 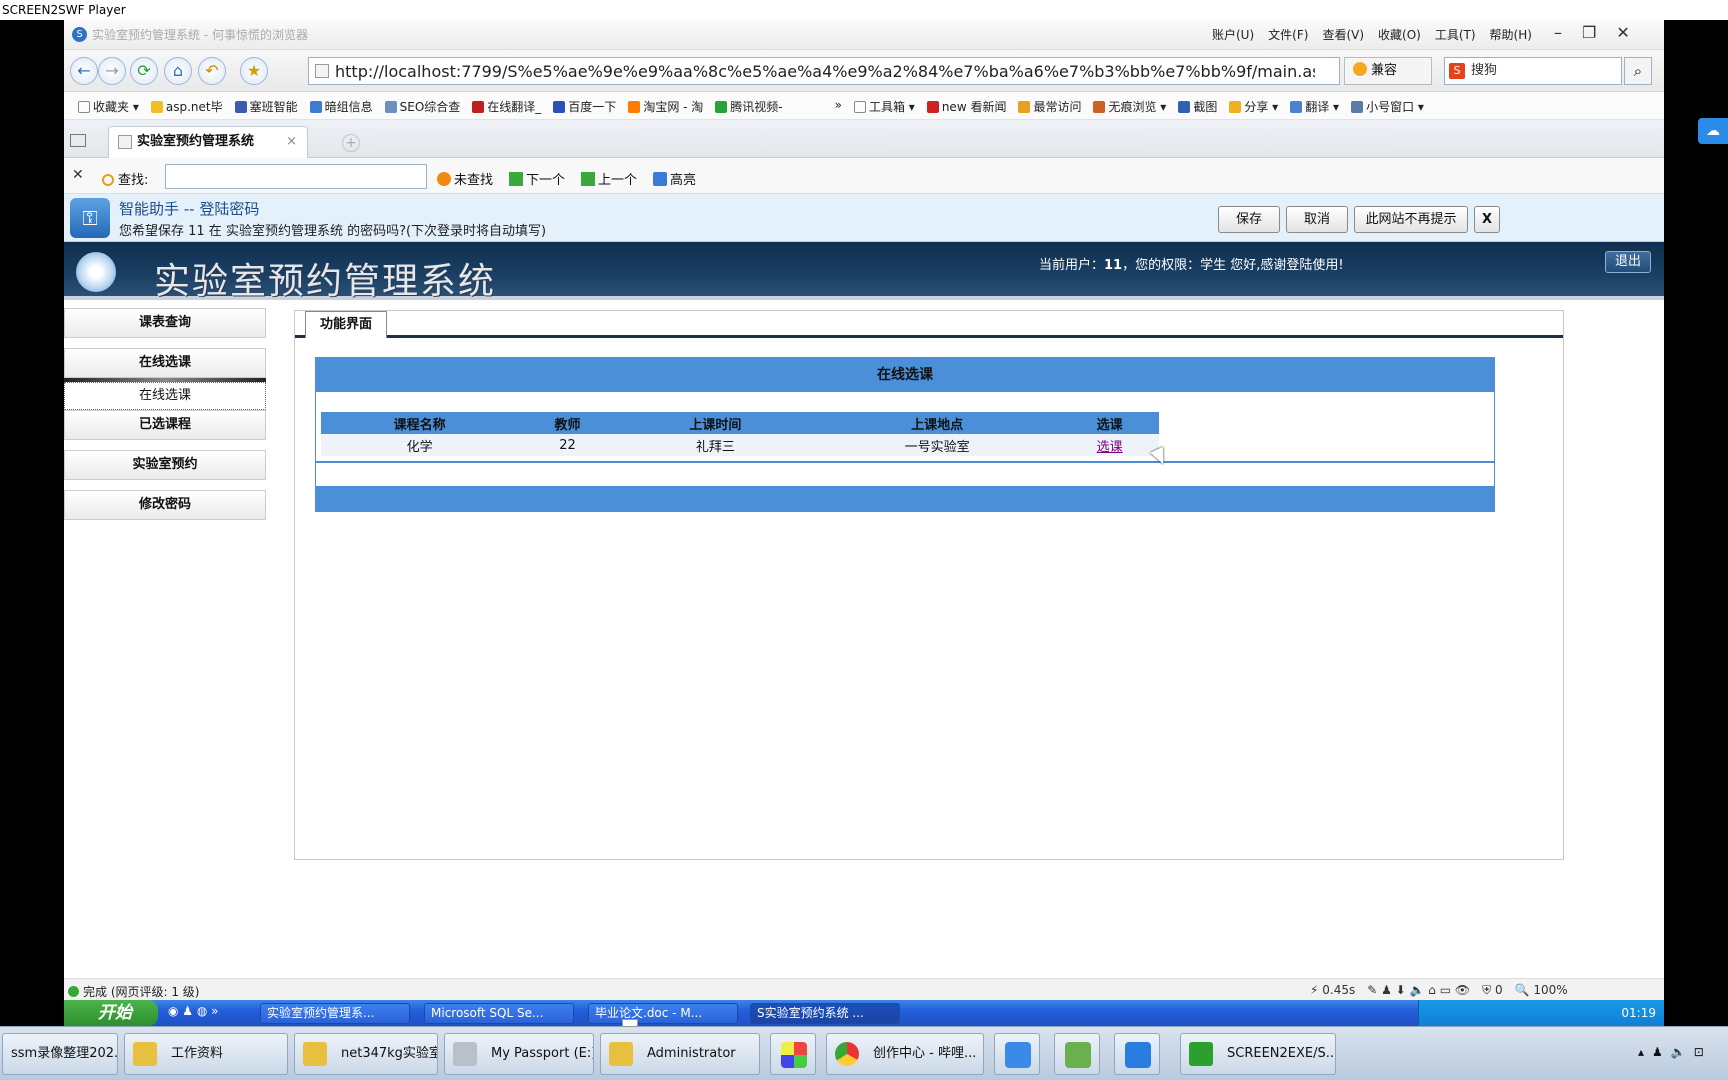 I want to click on password-bar-close-button: X, so click(x=1487, y=219).